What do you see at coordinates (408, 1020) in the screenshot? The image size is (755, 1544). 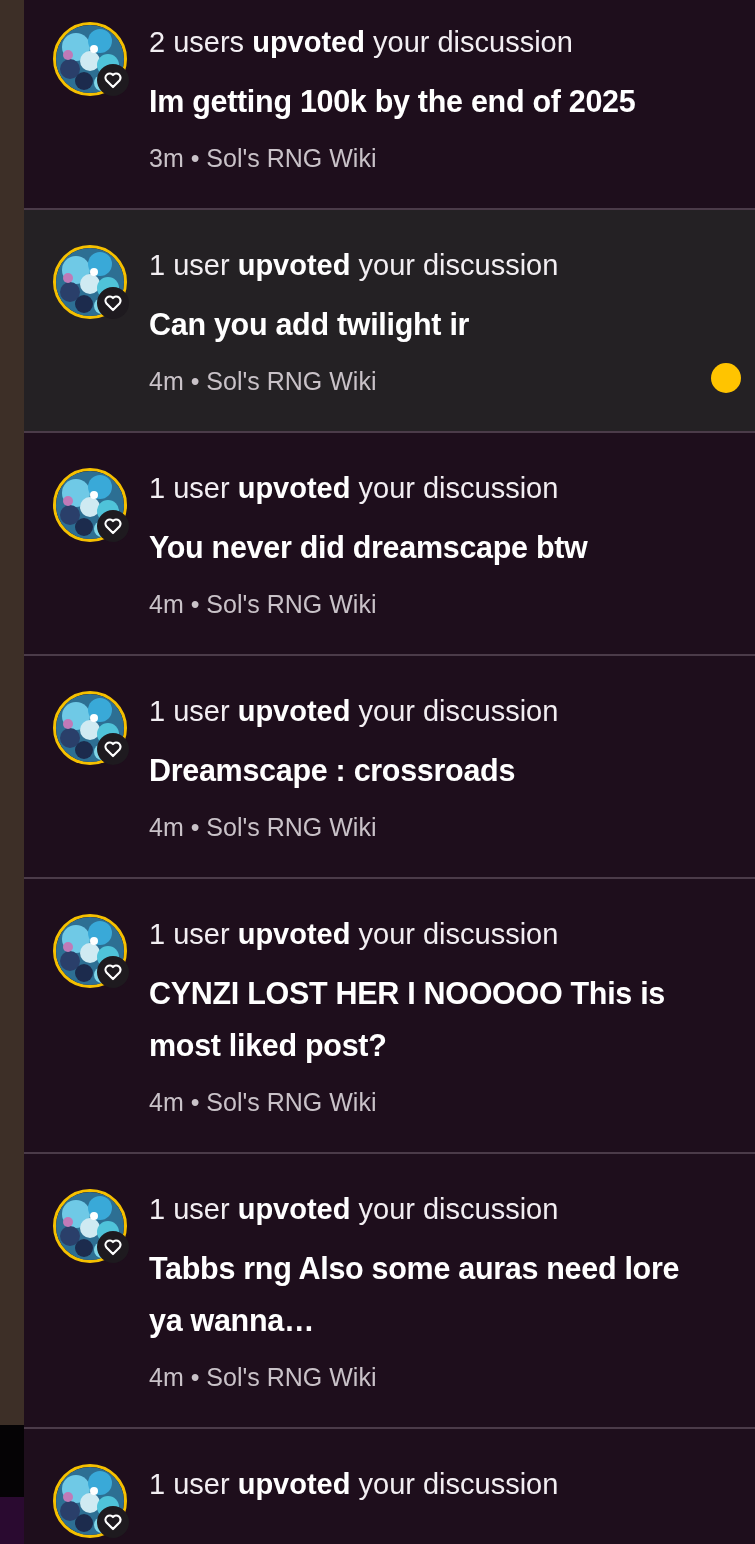 I see `discussion-title: CYNZI LOST HER I NOOOOO This is most liked post?` at bounding box center [408, 1020].